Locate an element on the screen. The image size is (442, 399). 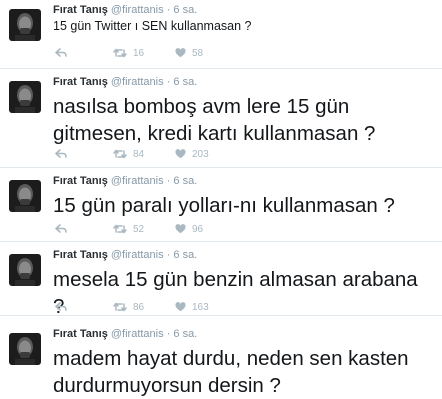
tweet-actions: 16 58 is located at coordinates (145, 53).